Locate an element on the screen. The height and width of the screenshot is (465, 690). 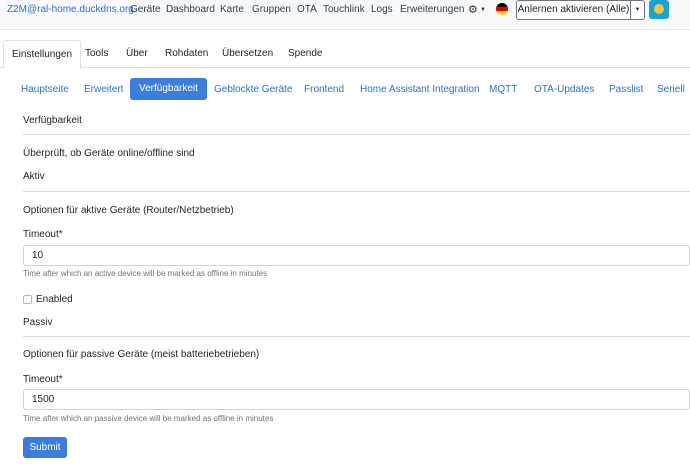
nav-link-logs: Logs is located at coordinates (382, 10).